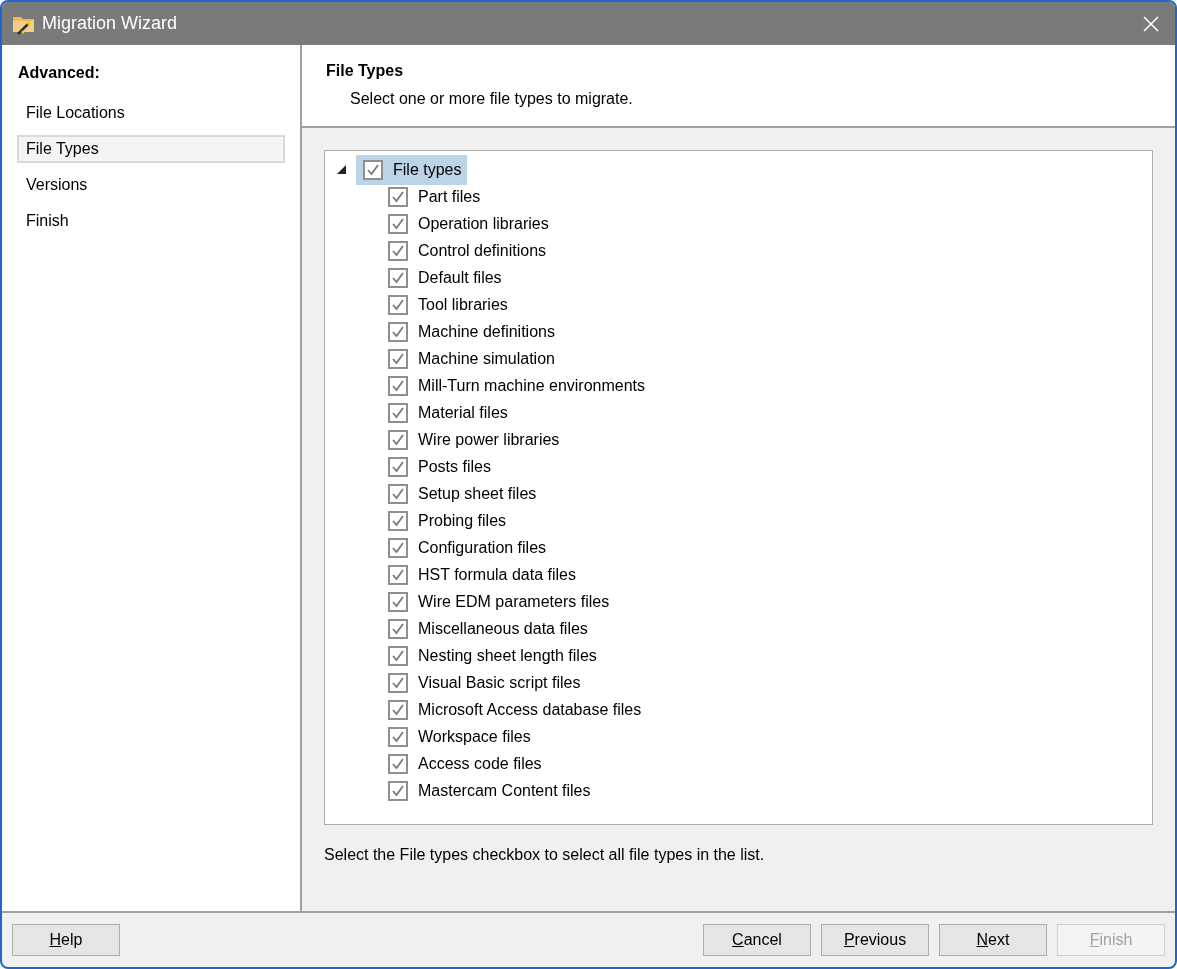 This screenshot has height=969, width=1177. I want to click on tree-item-label: Machine definitions, so click(486, 331).